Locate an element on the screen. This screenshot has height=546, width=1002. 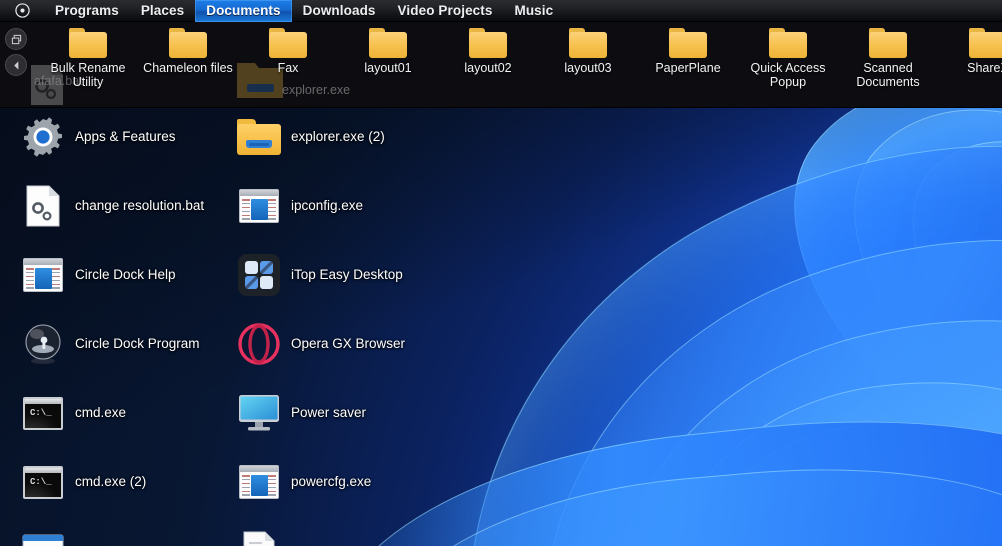
folder-label: ShareX is located at coordinates (984, 68).